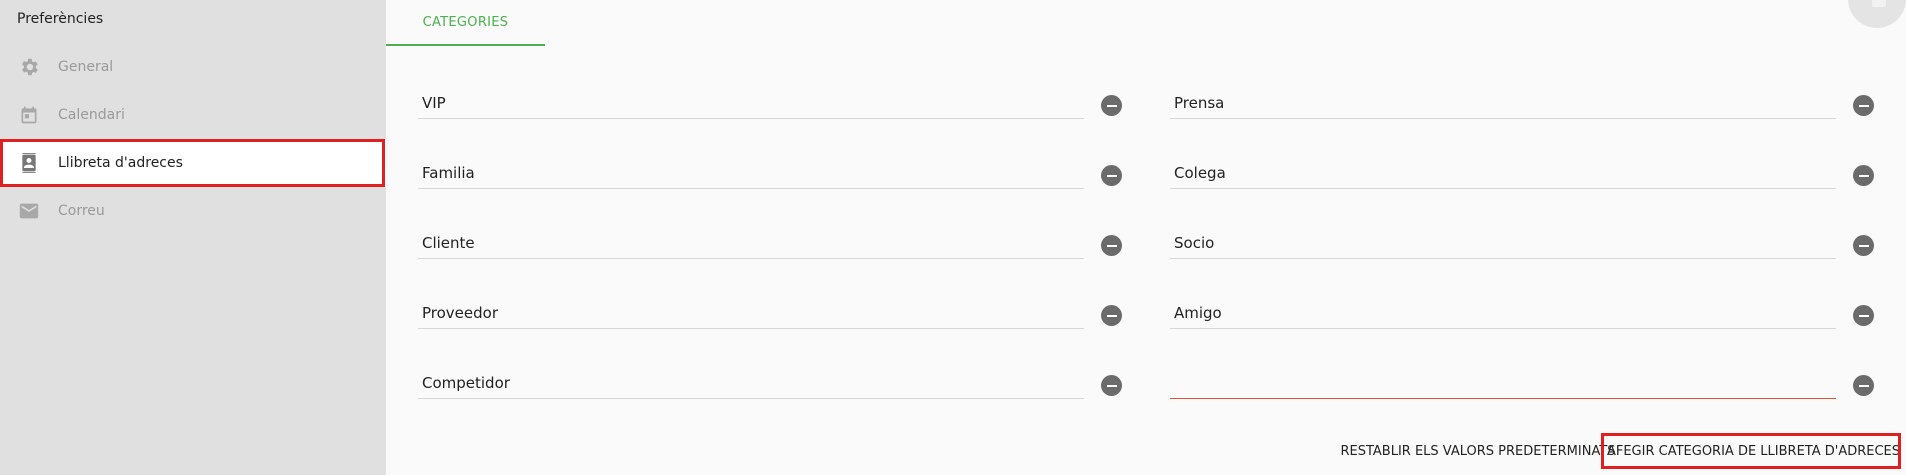 The image size is (1906, 475). I want to click on gear-icon, so click(29, 67).